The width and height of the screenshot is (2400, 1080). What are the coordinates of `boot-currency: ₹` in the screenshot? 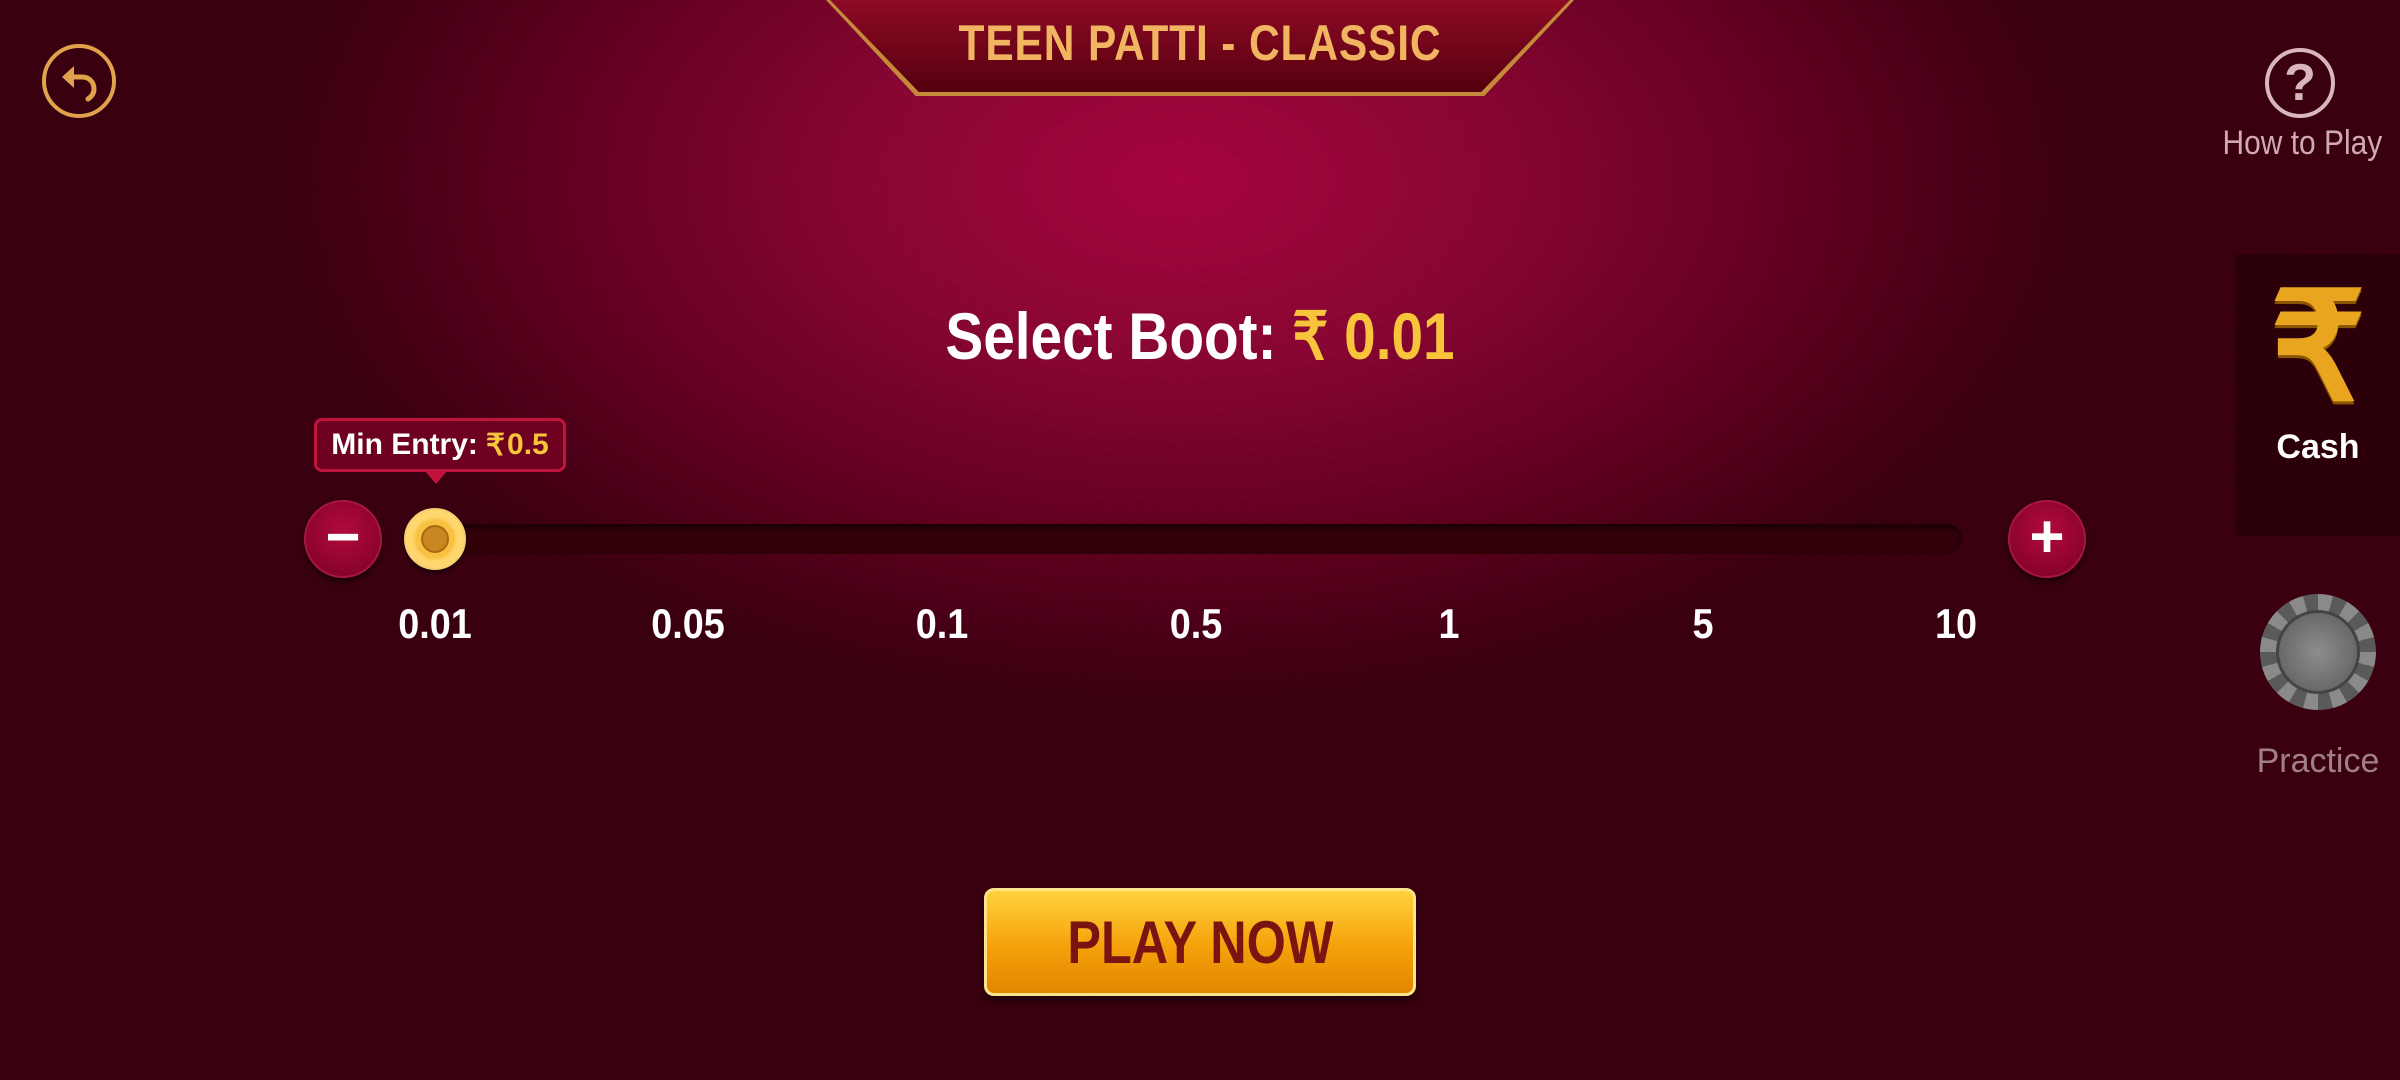 It's located at (1310, 336).